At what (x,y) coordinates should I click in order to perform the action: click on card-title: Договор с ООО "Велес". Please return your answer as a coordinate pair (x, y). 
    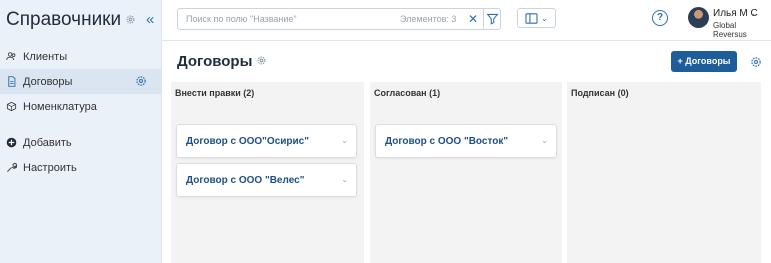
    Looking at the image, I should click on (245, 180).